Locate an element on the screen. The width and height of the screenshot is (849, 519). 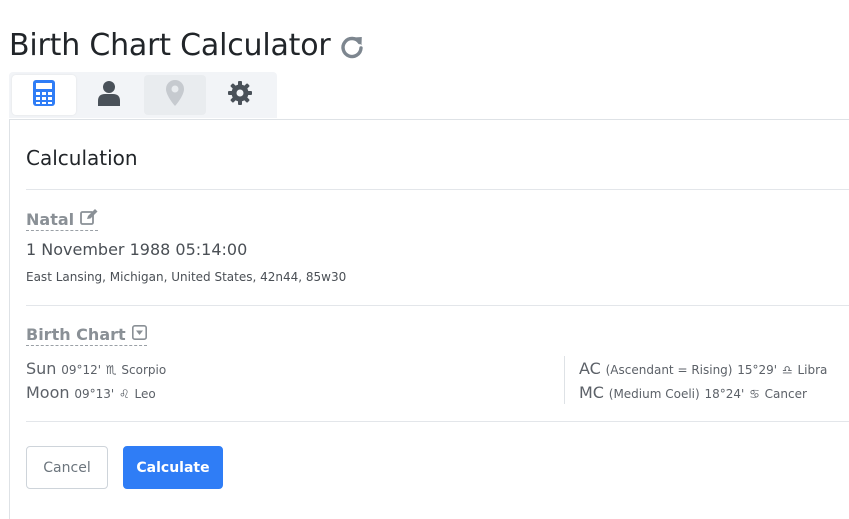
caret-square-down-icon is located at coordinates (139, 334).